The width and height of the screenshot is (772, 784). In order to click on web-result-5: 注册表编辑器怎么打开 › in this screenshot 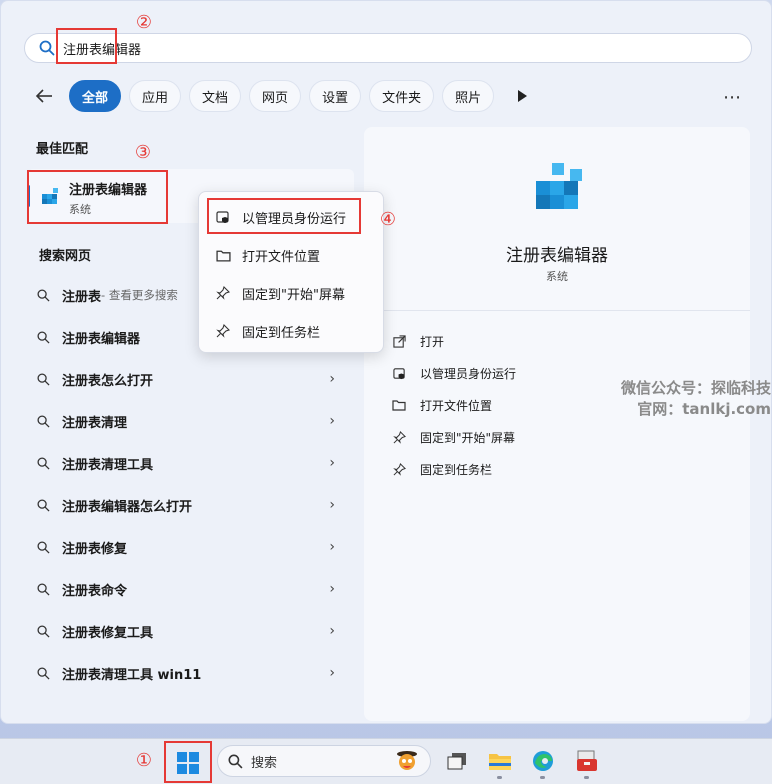, I will do `click(192, 505)`.